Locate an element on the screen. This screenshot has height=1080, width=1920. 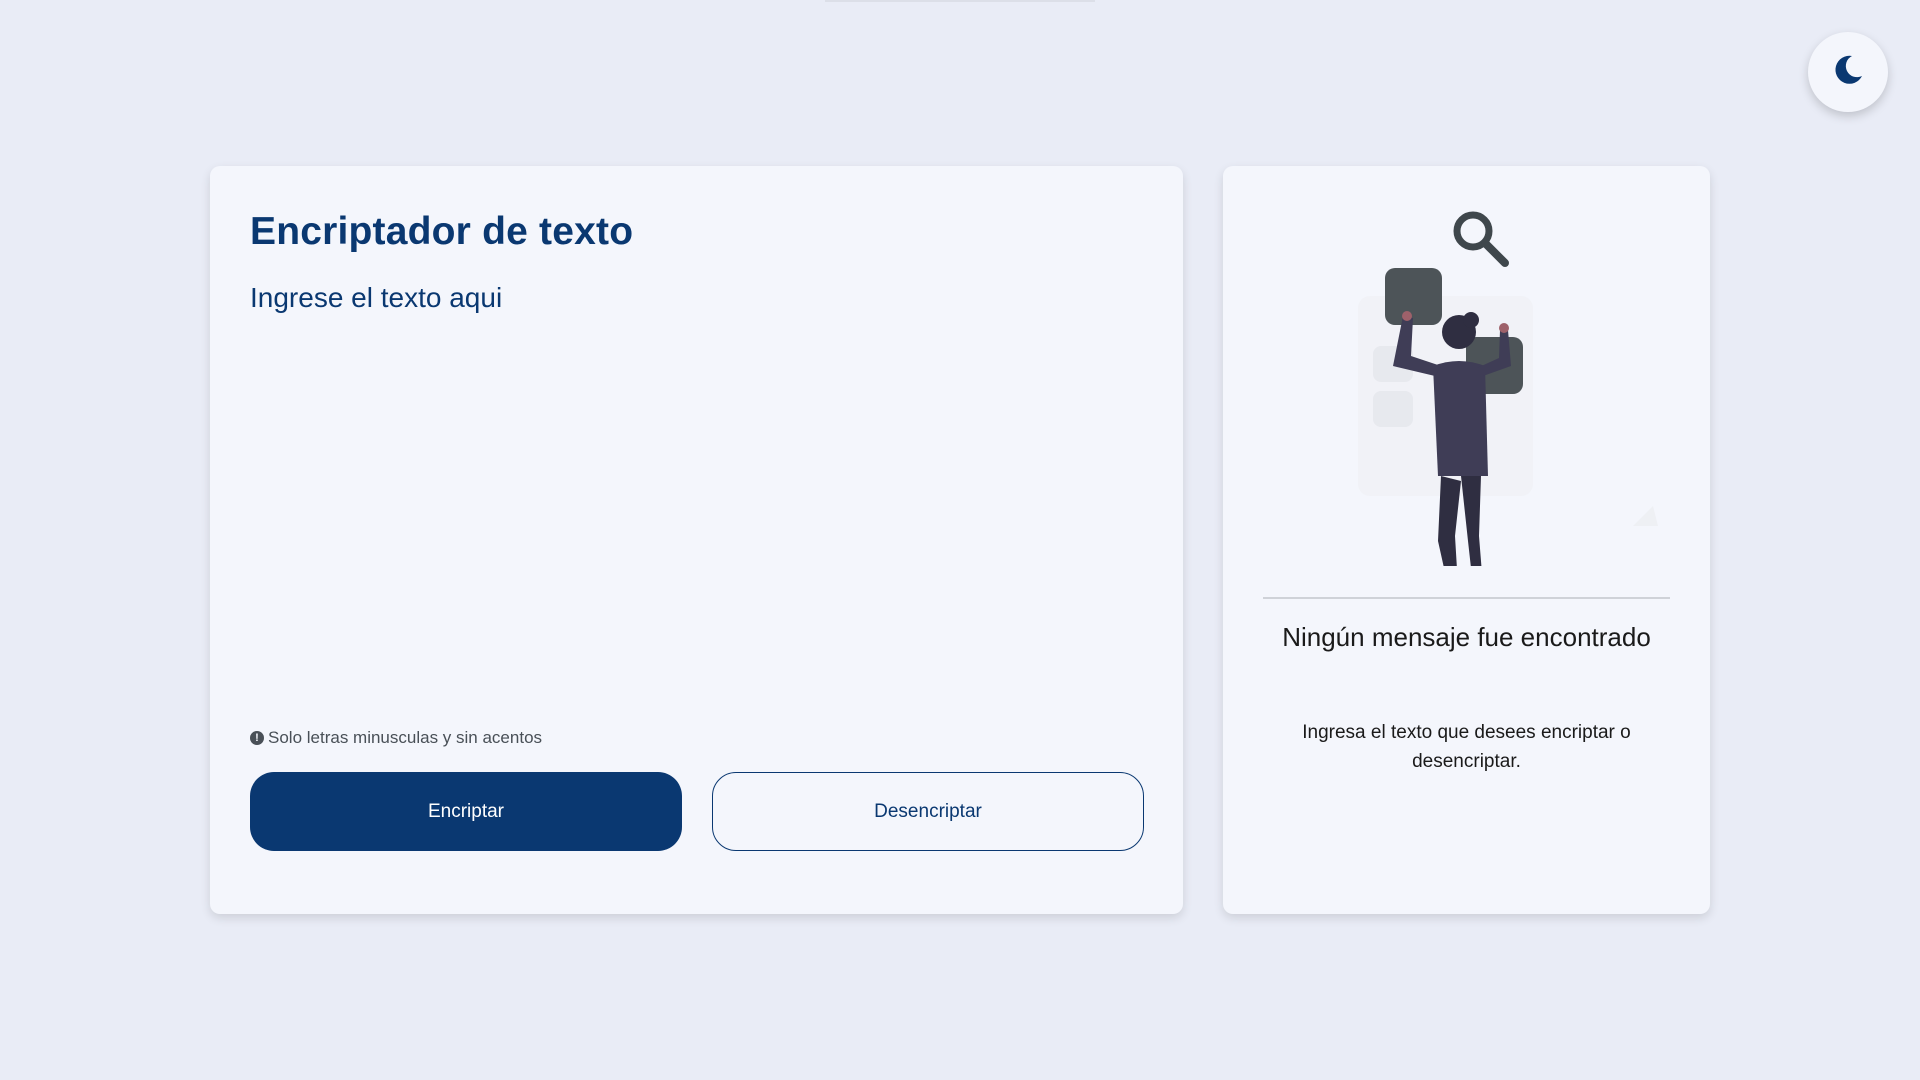
decrypt-button: Desencriptar is located at coordinates (928, 811).